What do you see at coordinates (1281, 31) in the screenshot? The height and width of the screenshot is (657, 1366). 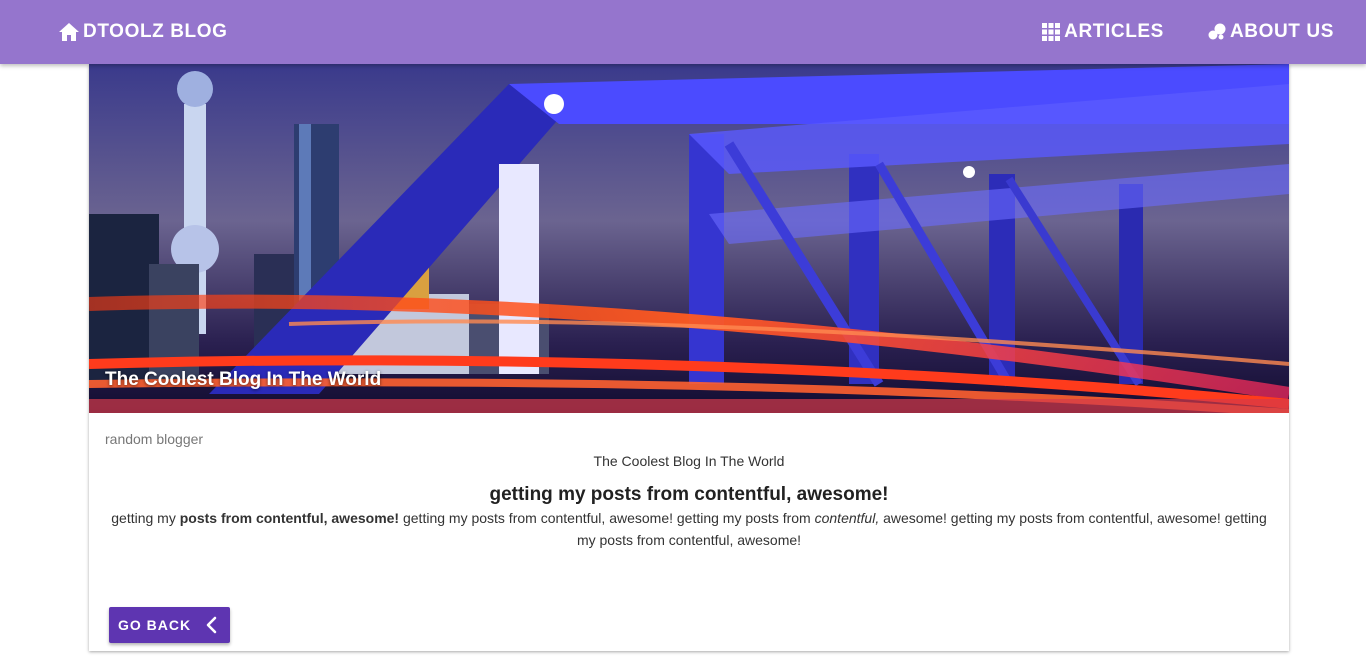 I see `nav-about-label: ABOUT US` at bounding box center [1281, 31].